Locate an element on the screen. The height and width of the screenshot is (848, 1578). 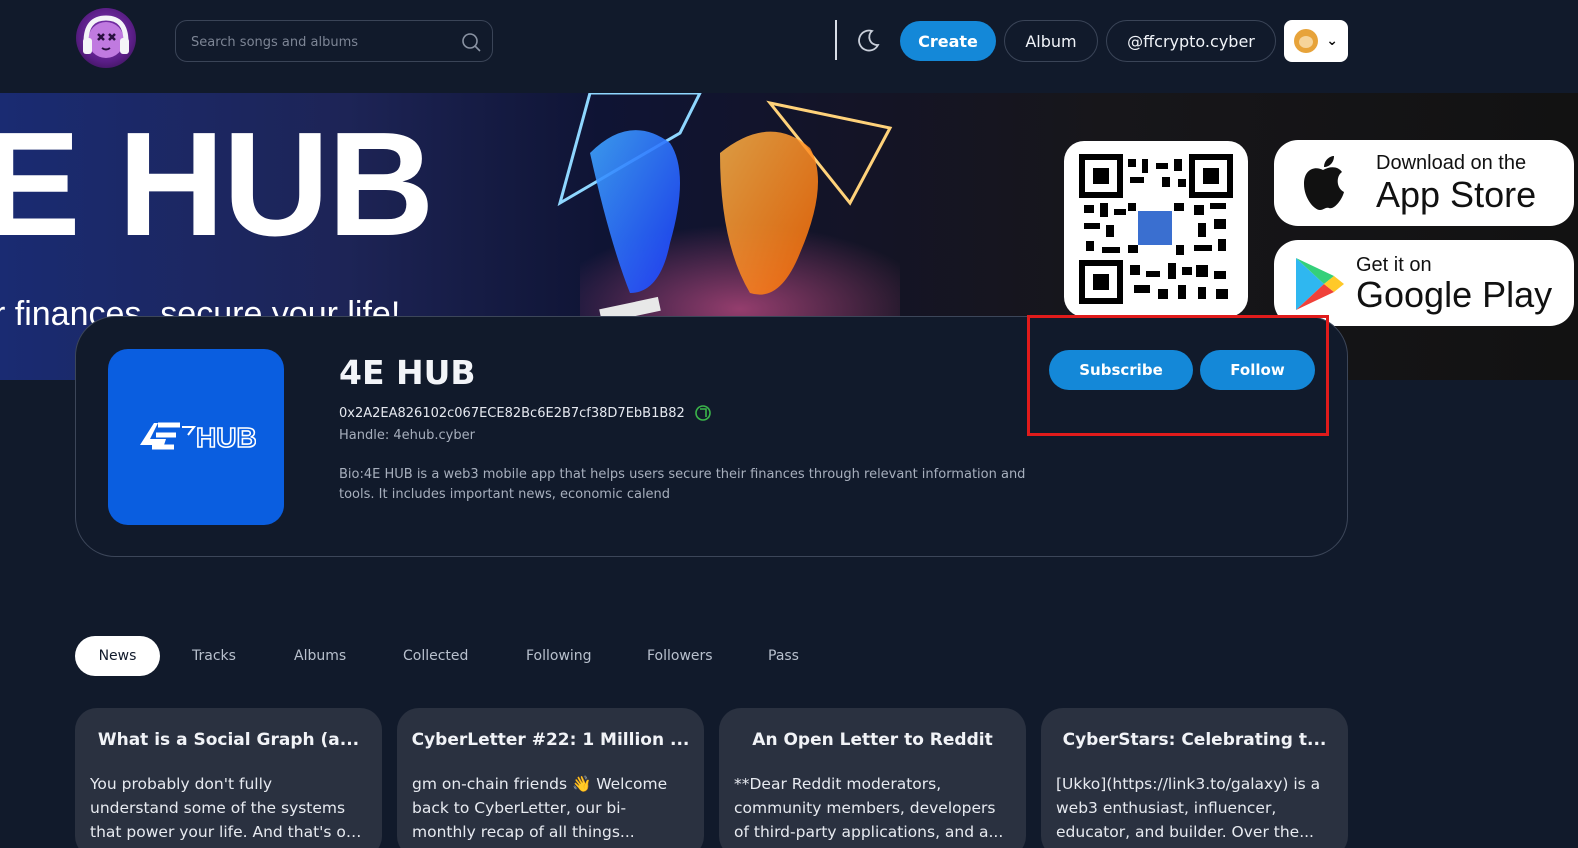
account-menu-button: ⌄ is located at coordinates (1316, 41).